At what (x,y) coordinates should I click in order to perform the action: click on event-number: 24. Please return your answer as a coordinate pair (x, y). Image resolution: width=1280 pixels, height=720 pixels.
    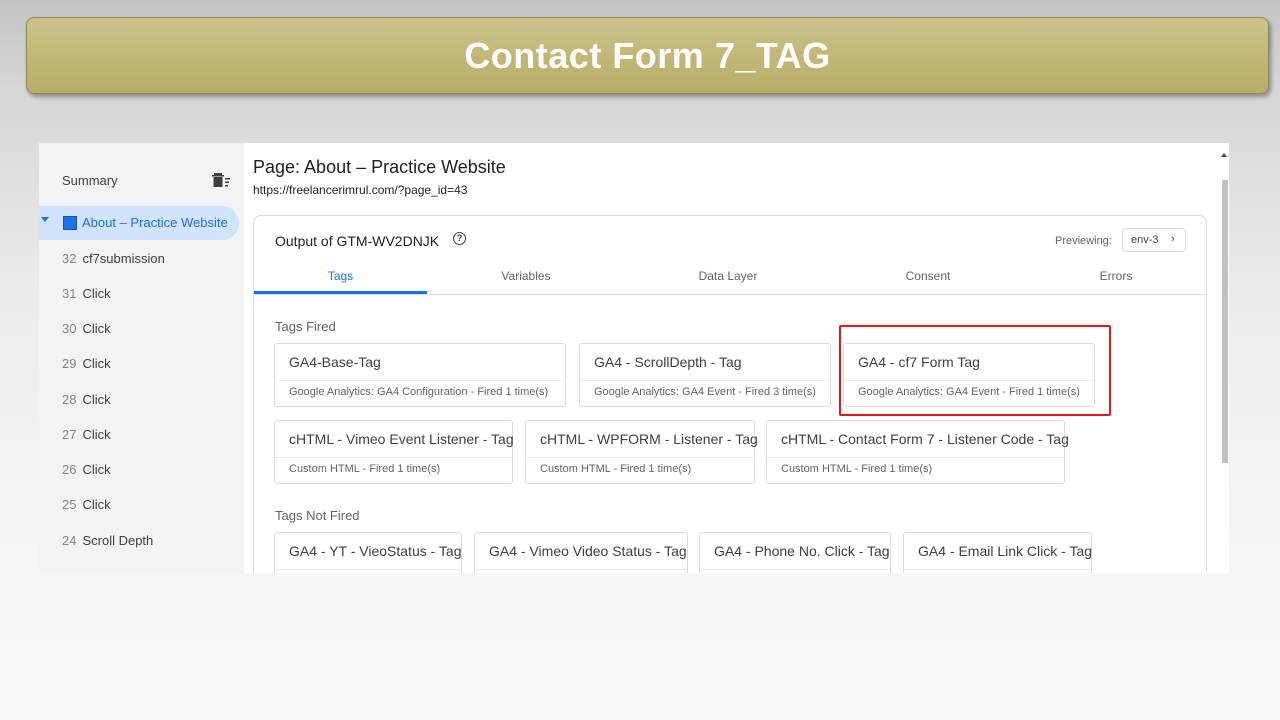
    Looking at the image, I should click on (69, 540).